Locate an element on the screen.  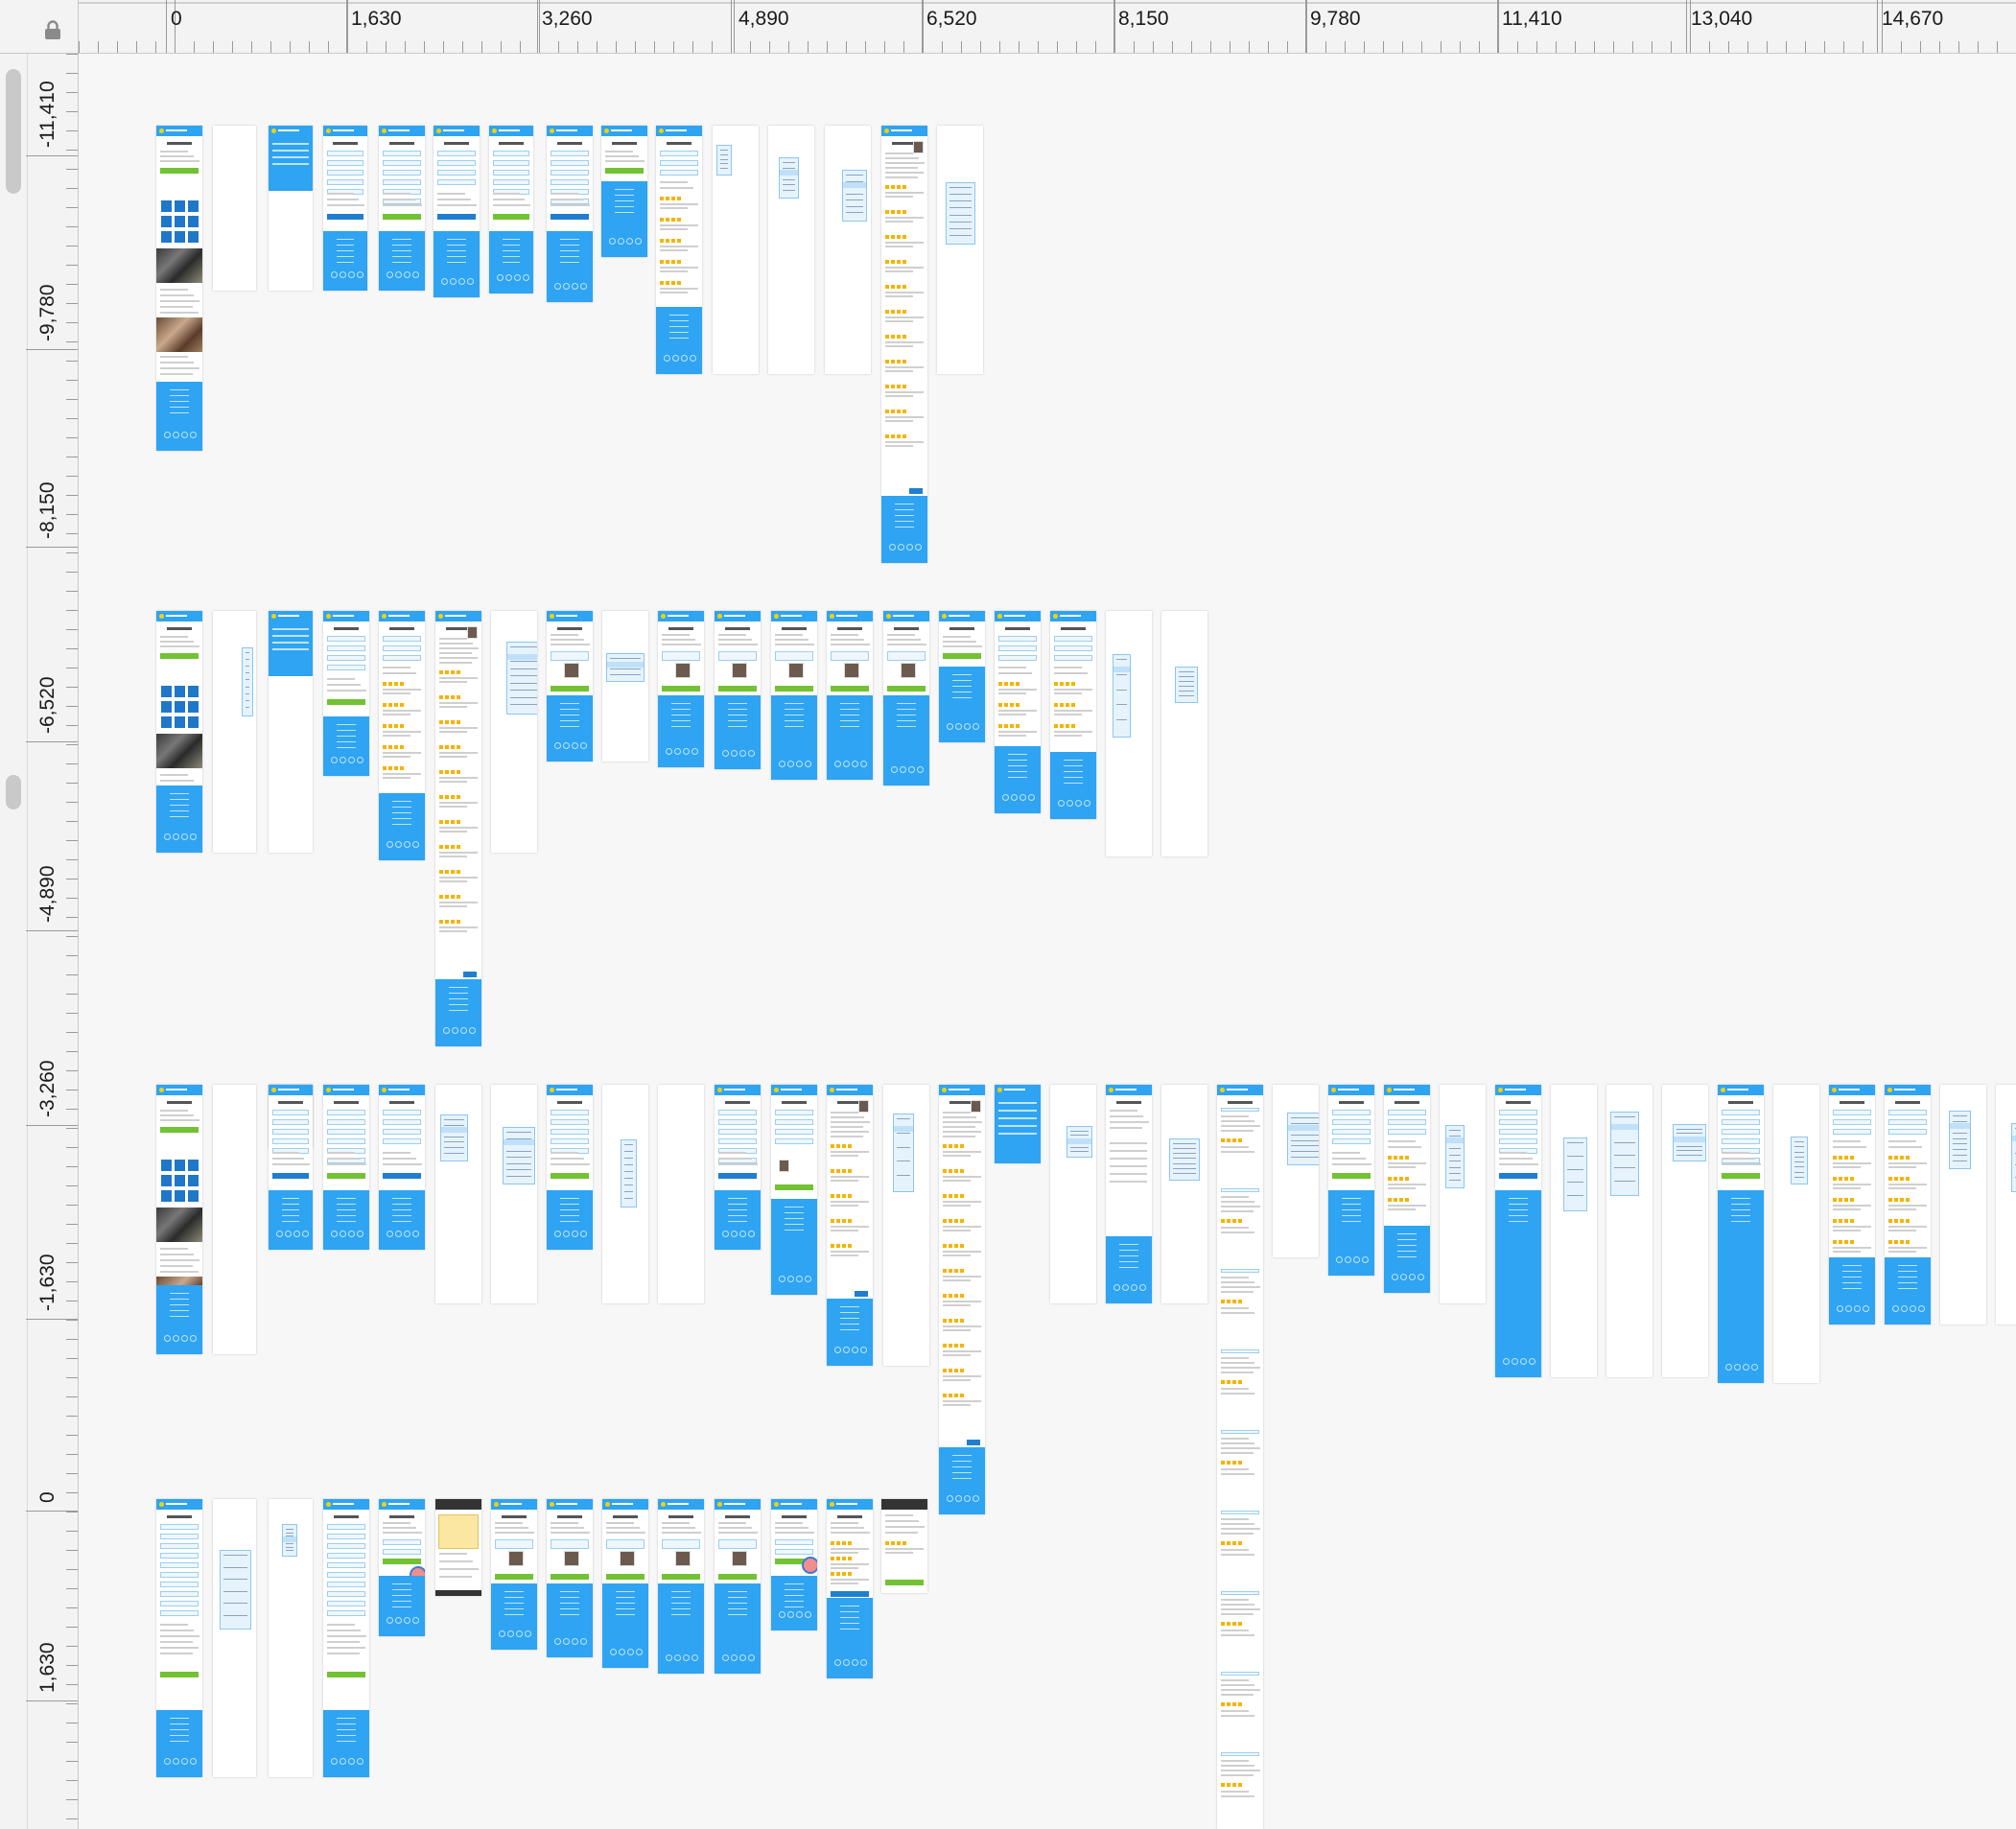
footer-link is located at coordinates (1017, 760).